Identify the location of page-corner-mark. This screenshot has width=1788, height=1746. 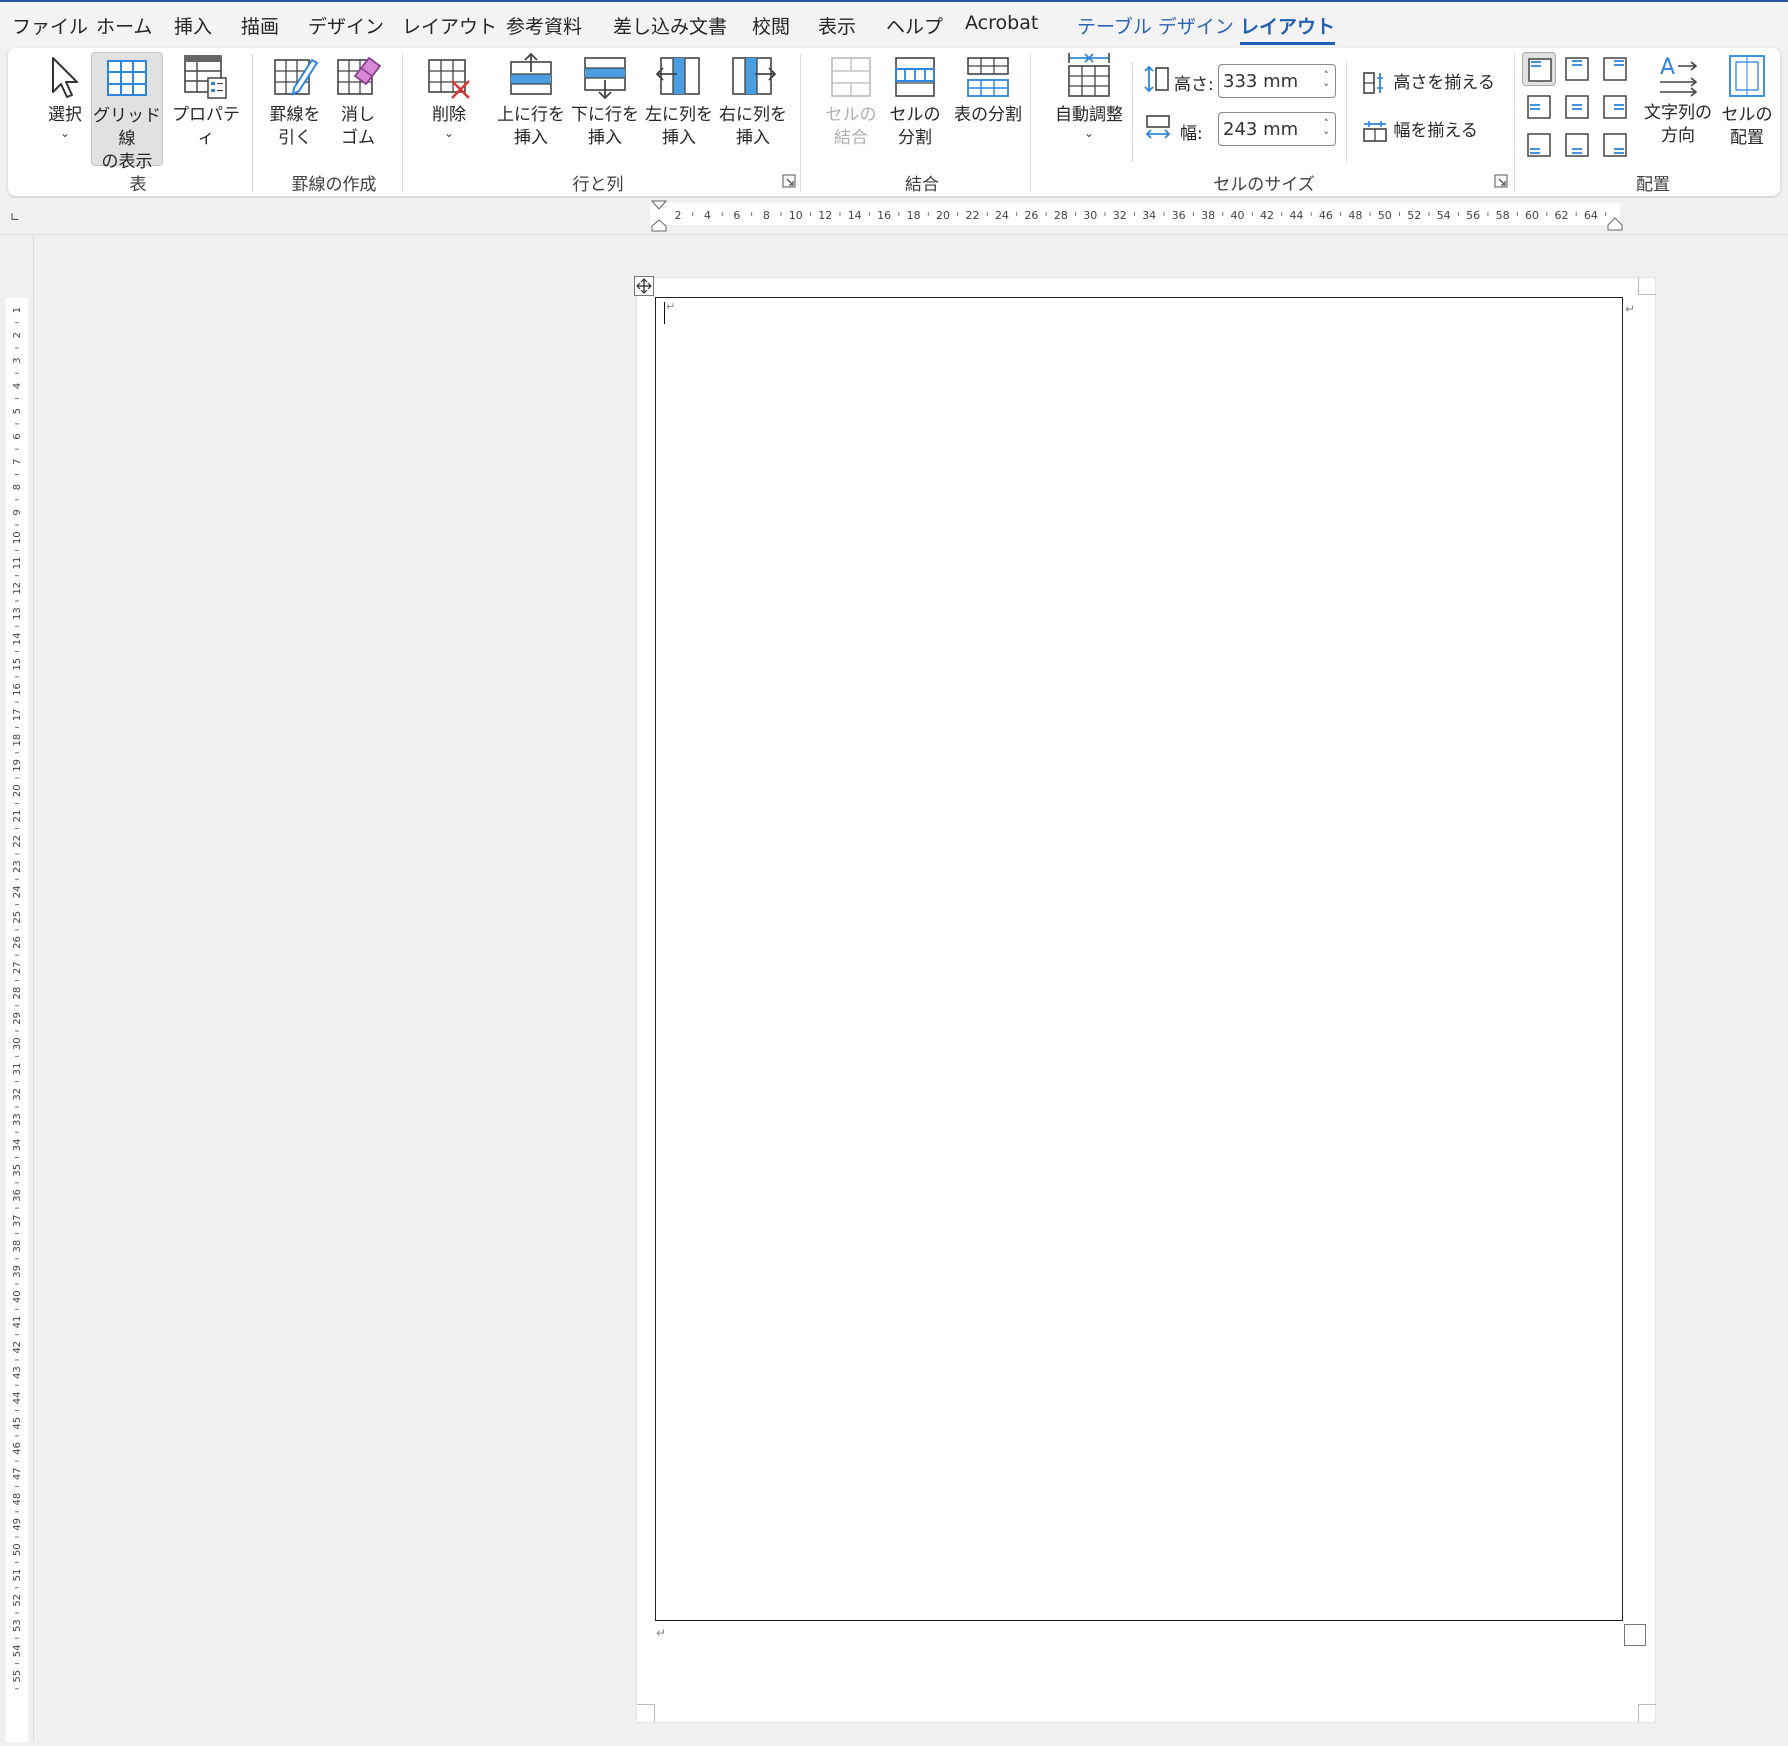
(646, 1713).